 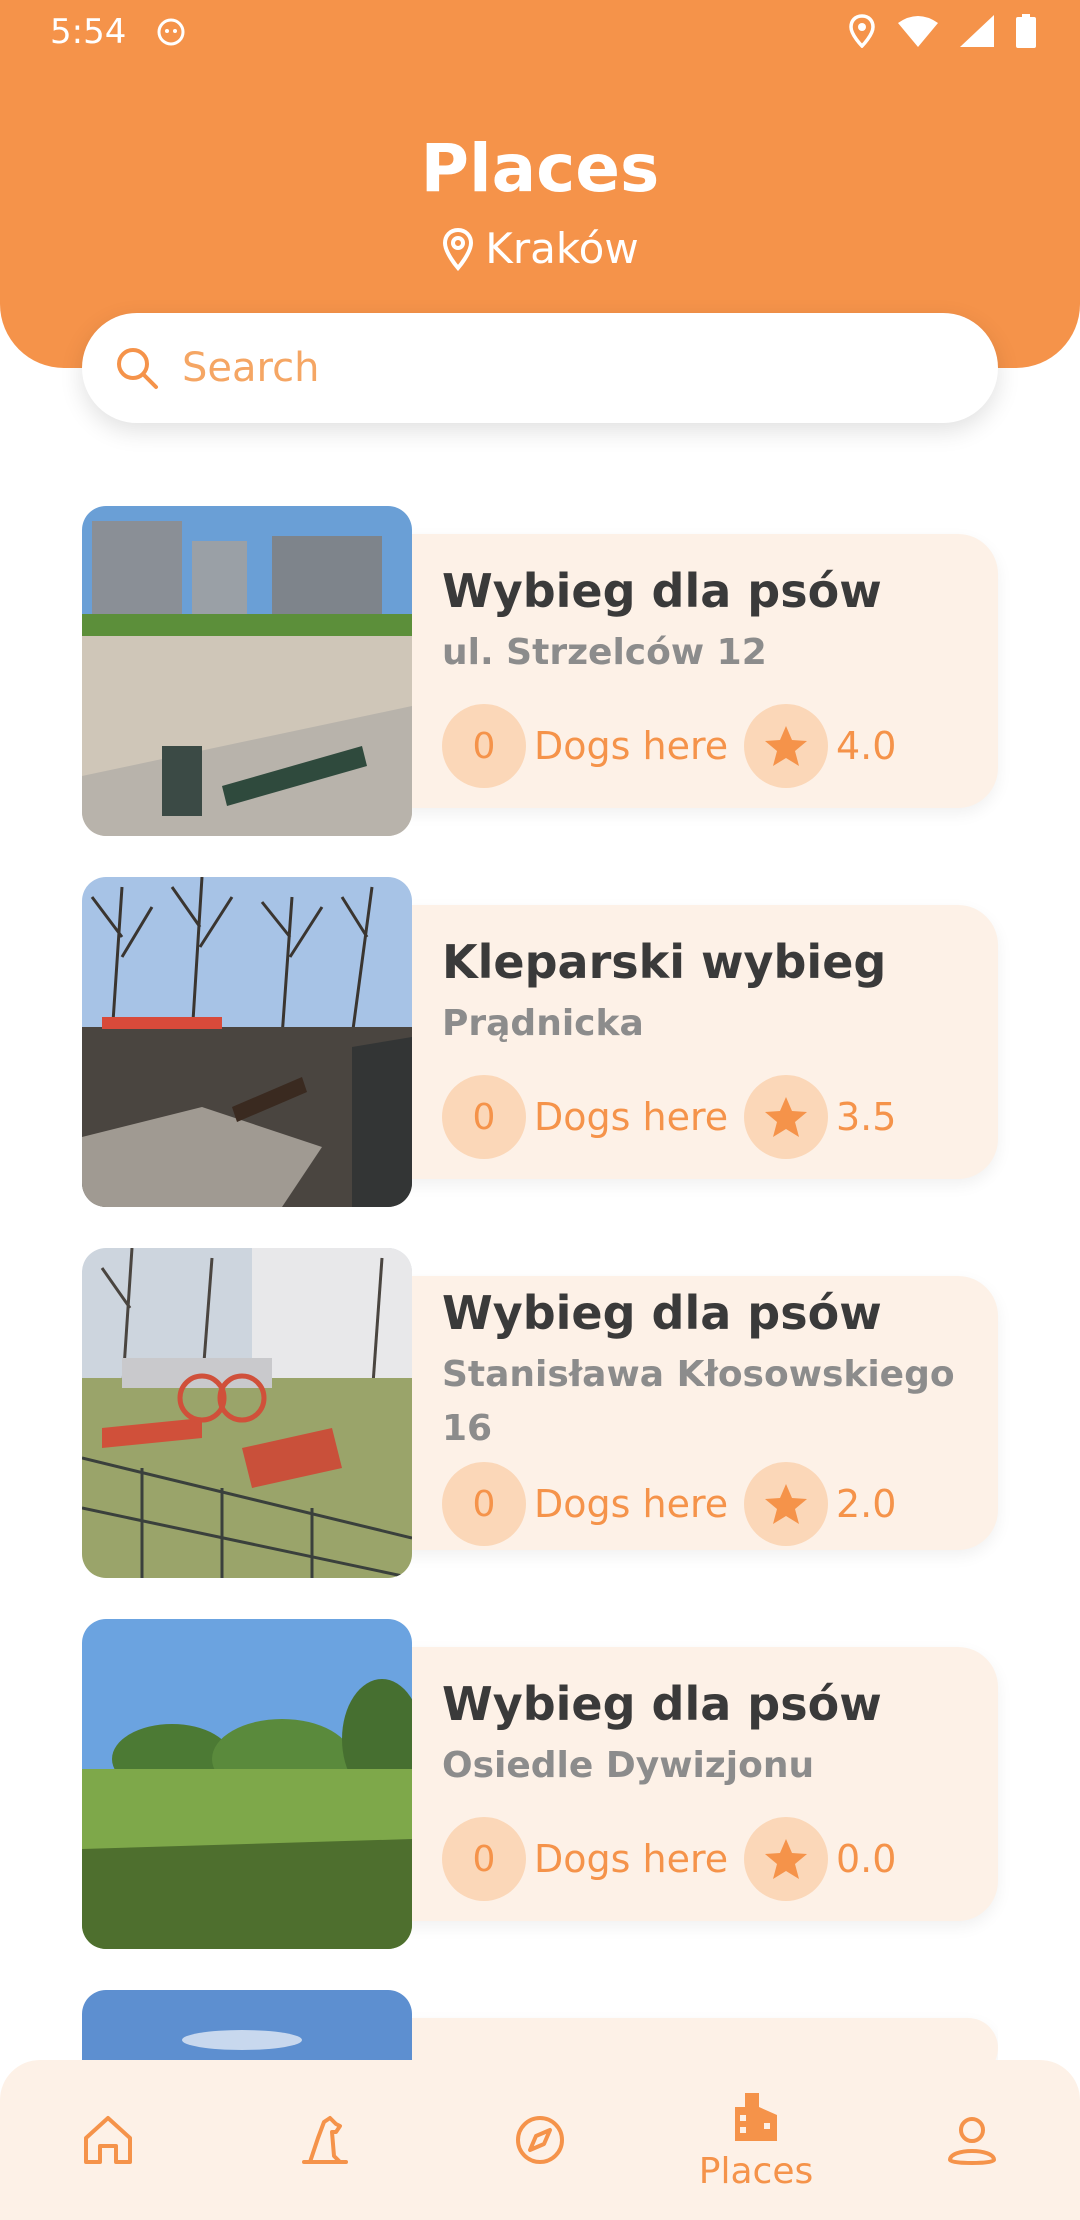 I want to click on place-name: Kleparski wybieg, so click(x=664, y=962).